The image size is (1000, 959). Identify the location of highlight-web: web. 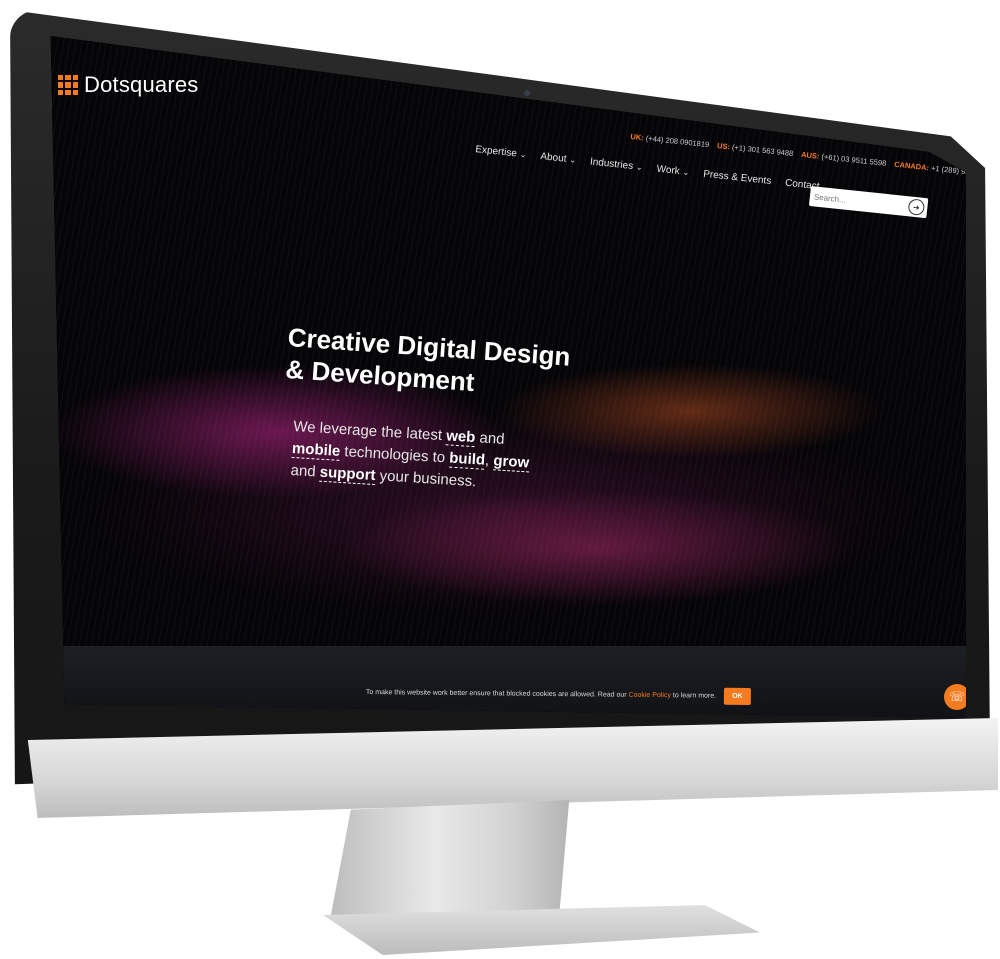
(460, 437).